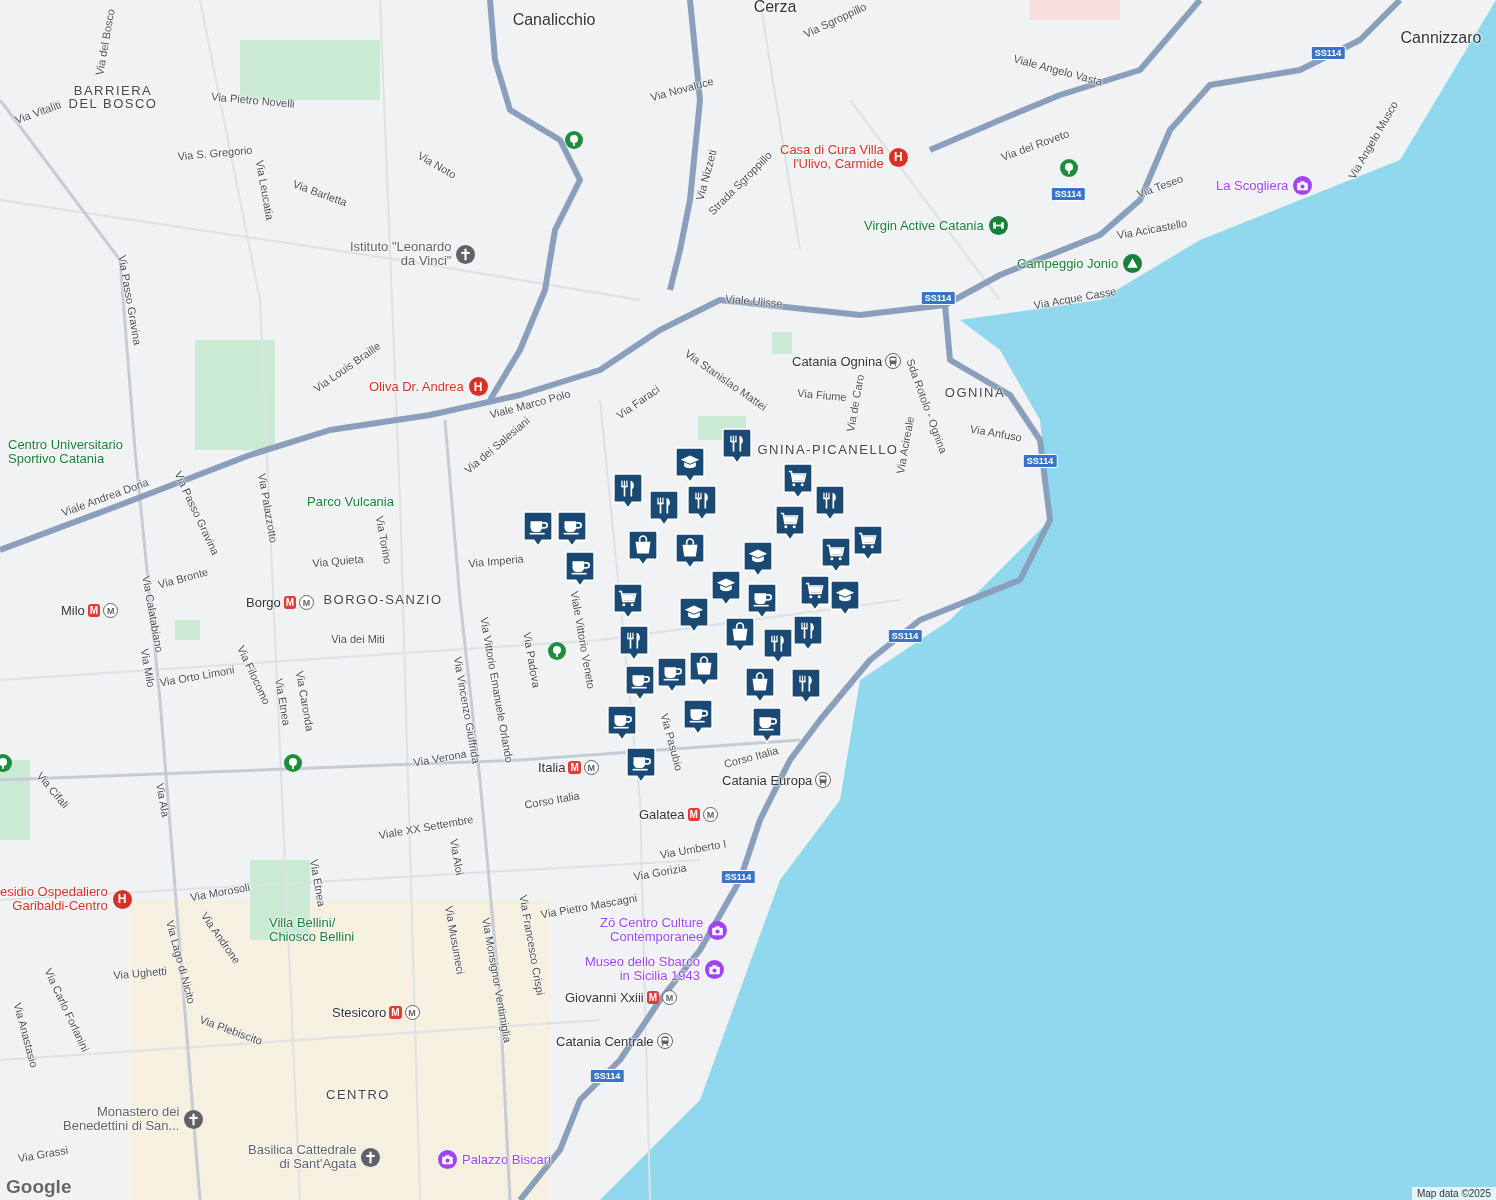 This screenshot has height=1200, width=1496. What do you see at coordinates (1252, 185) in the screenshot?
I see `poi-label: La Scogliera` at bounding box center [1252, 185].